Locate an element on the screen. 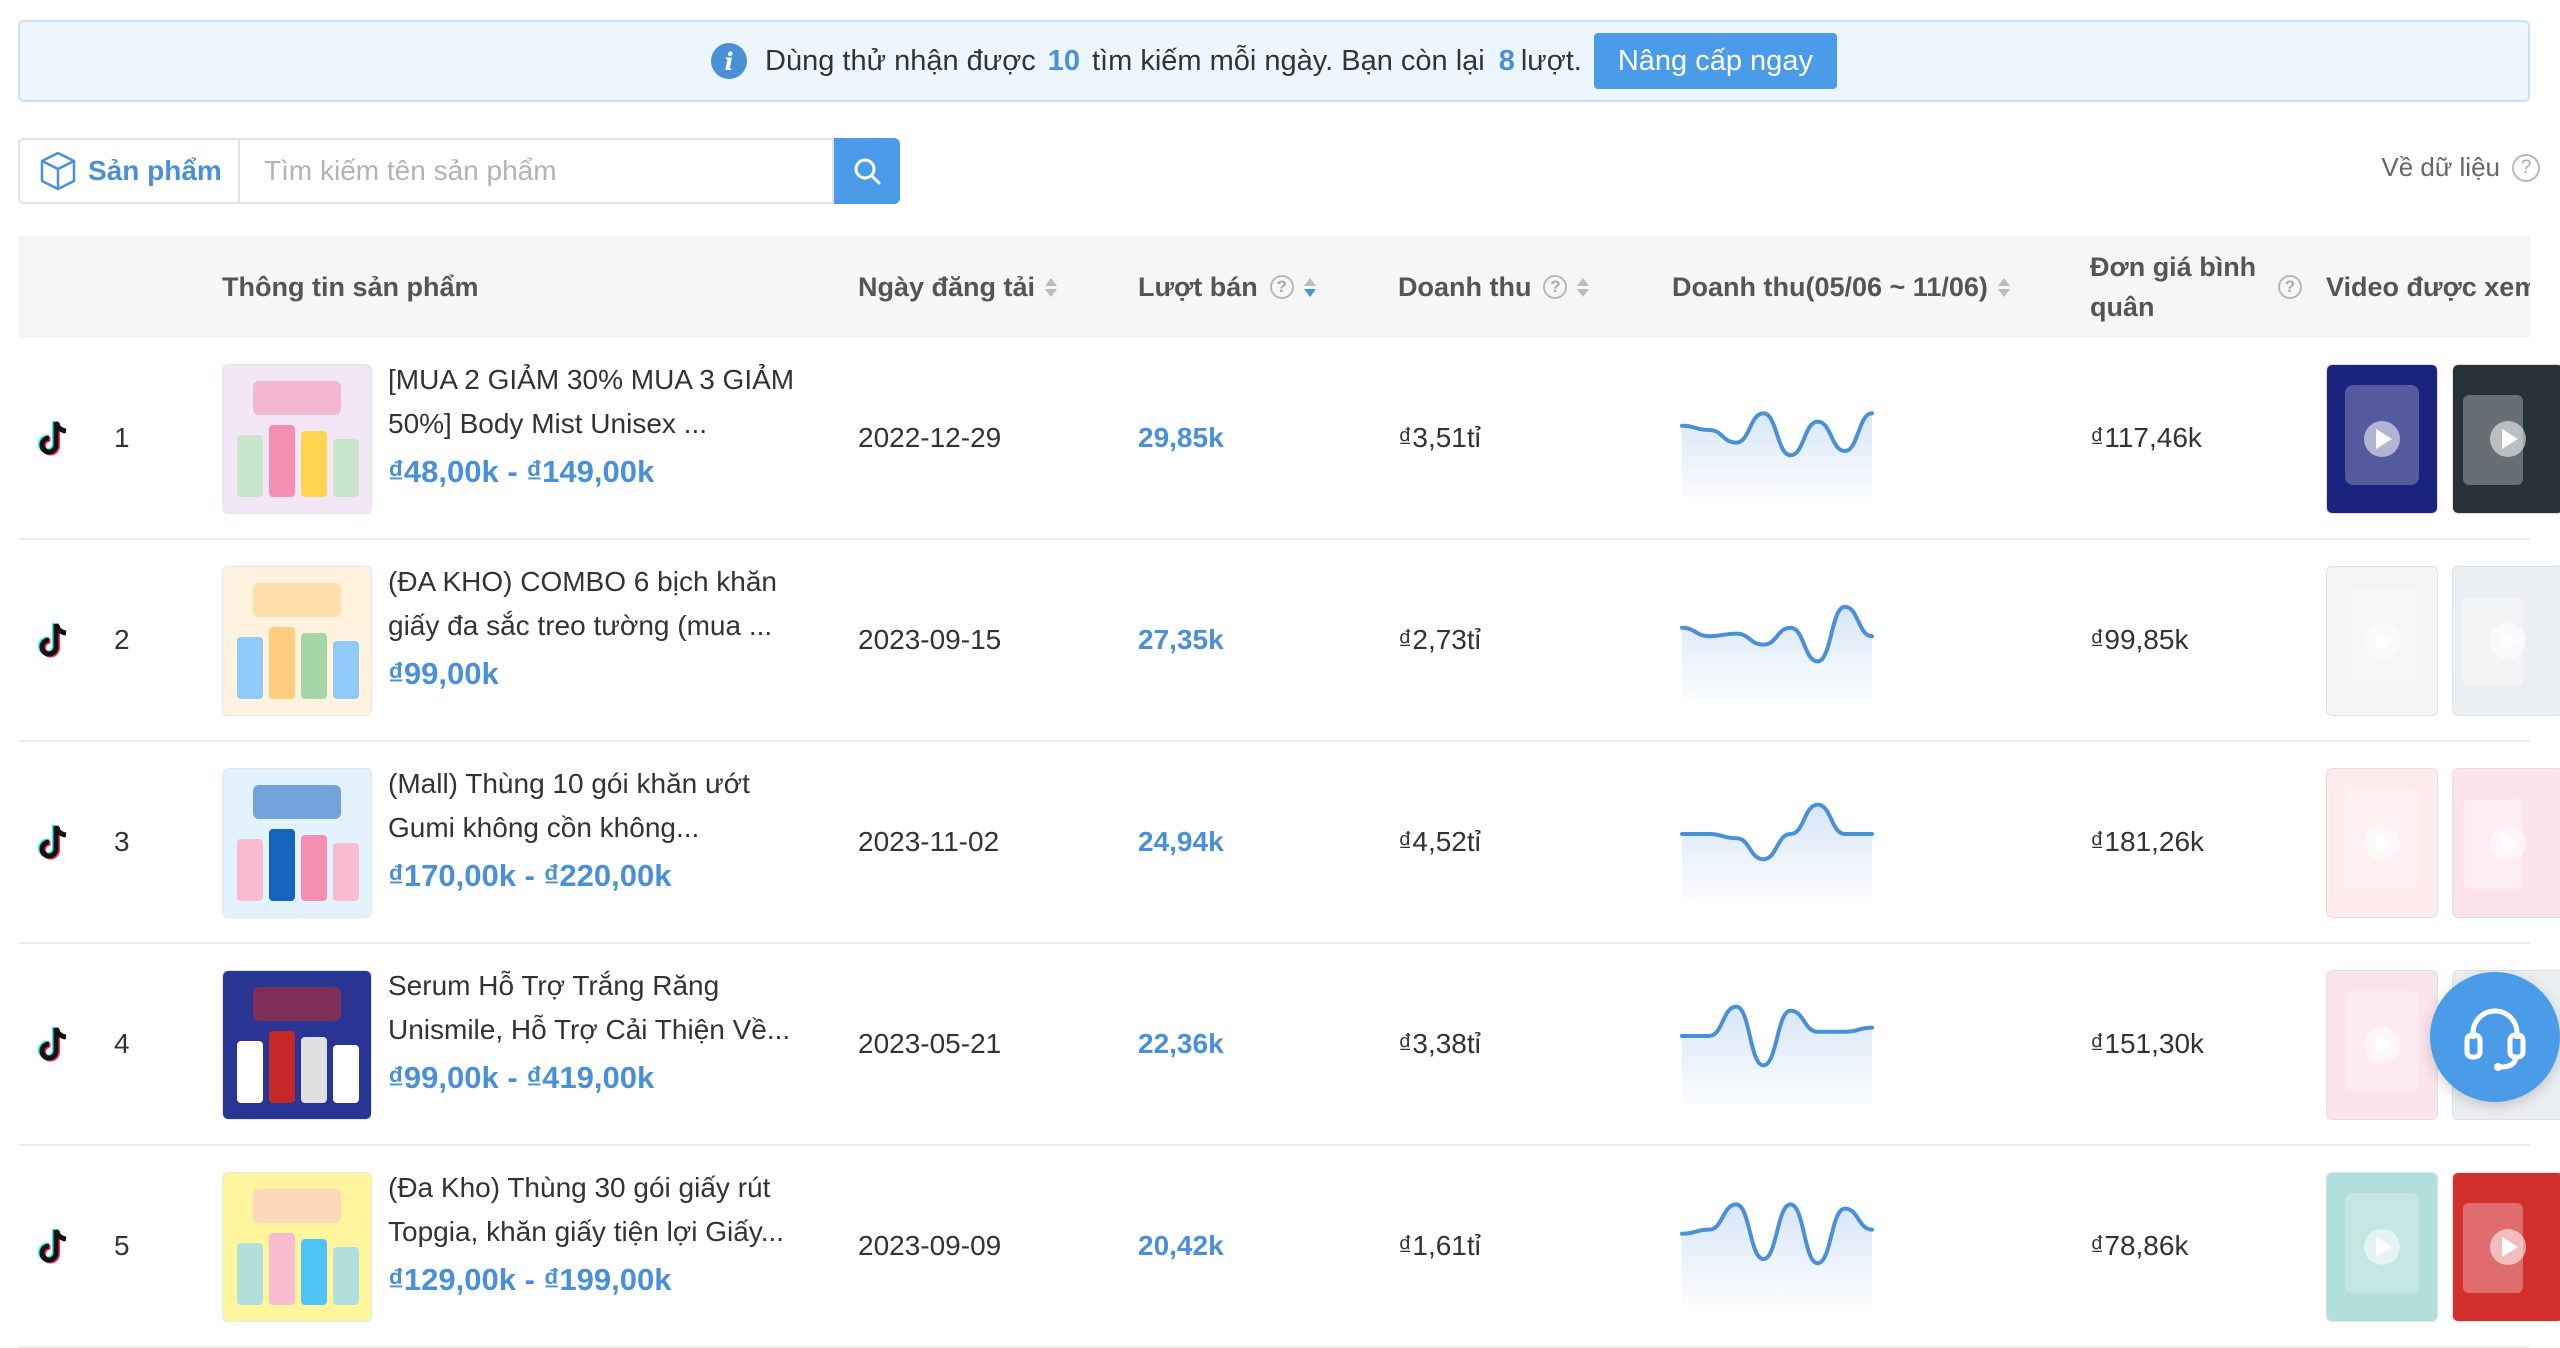 This screenshot has width=2560, height=1348. upload-date: 2023-09-09 is located at coordinates (930, 1245).